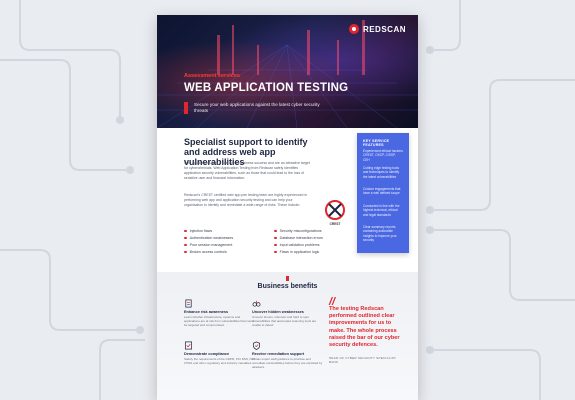  I want to click on risk-item-label: Poor session management, so click(211, 245).